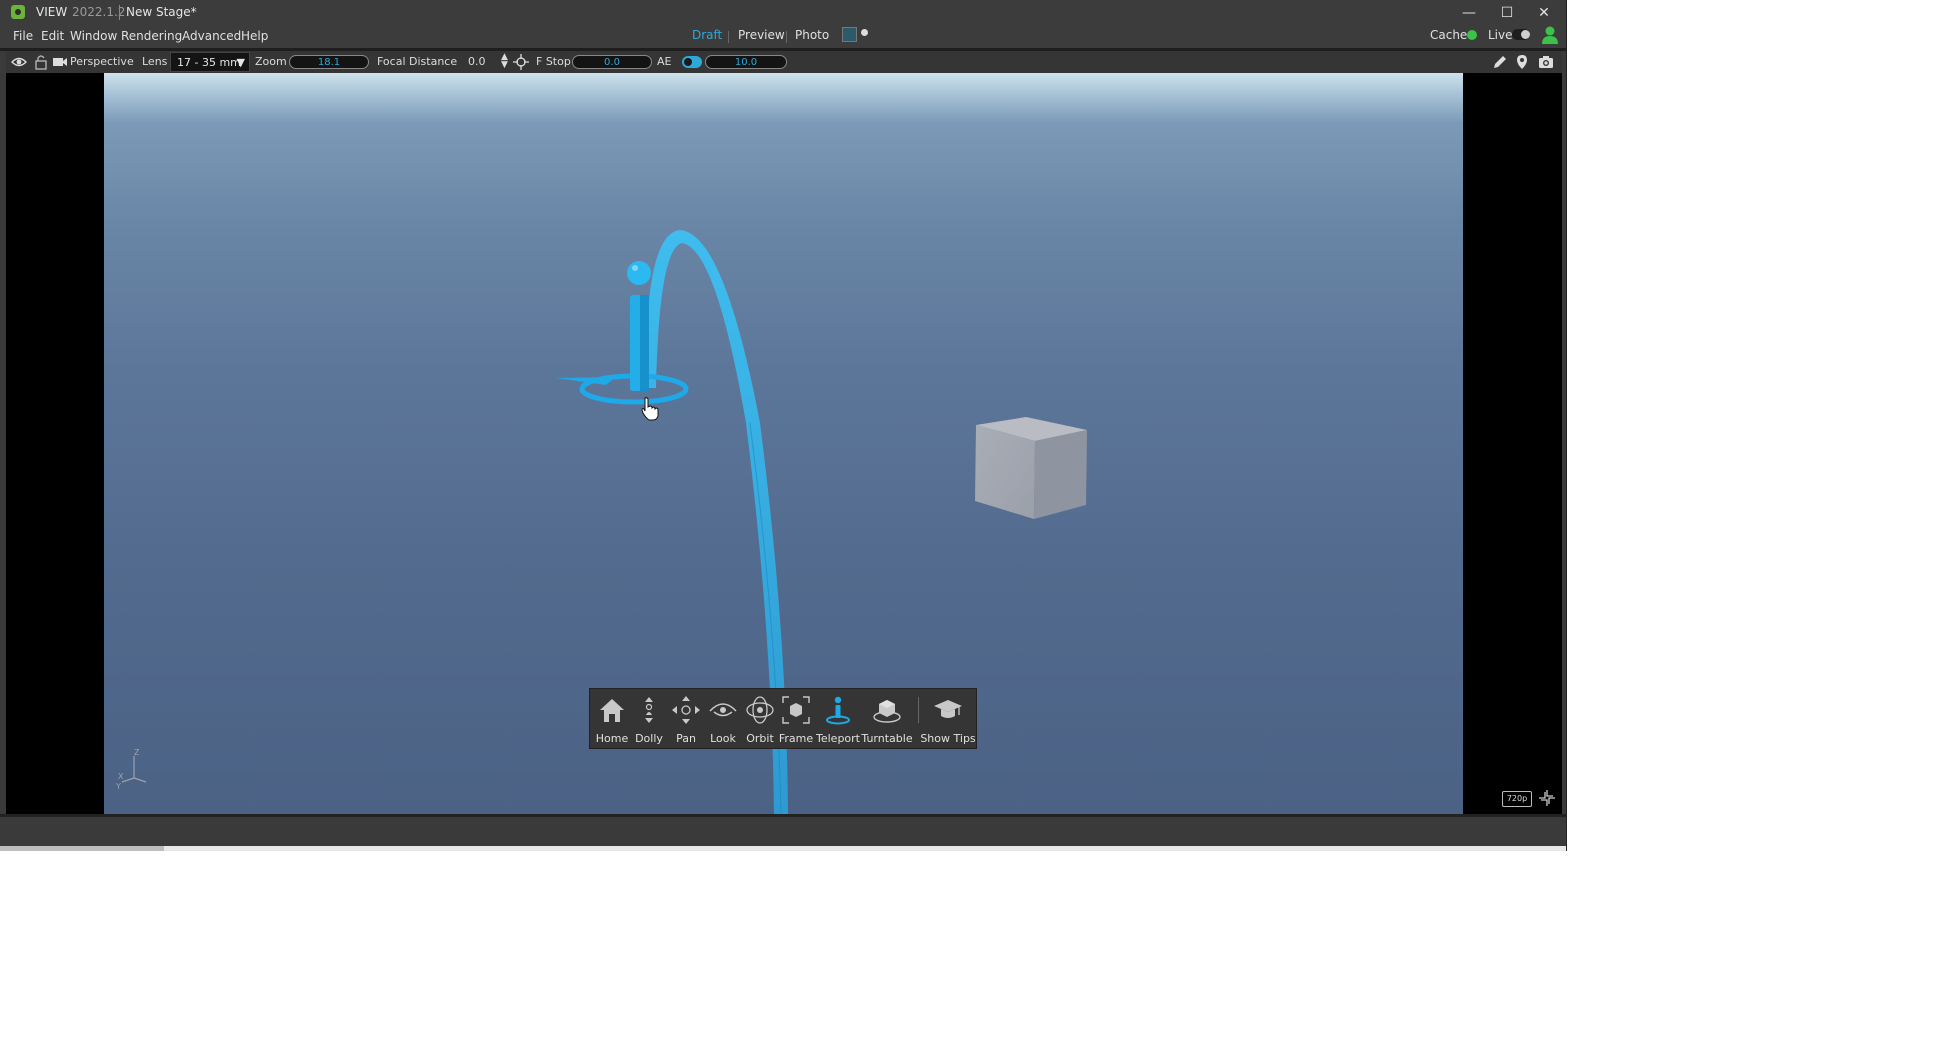 The width and height of the screenshot is (1936, 1049). Describe the element at coordinates (82, 848) in the screenshot. I see `scrollbar-thumb` at that location.